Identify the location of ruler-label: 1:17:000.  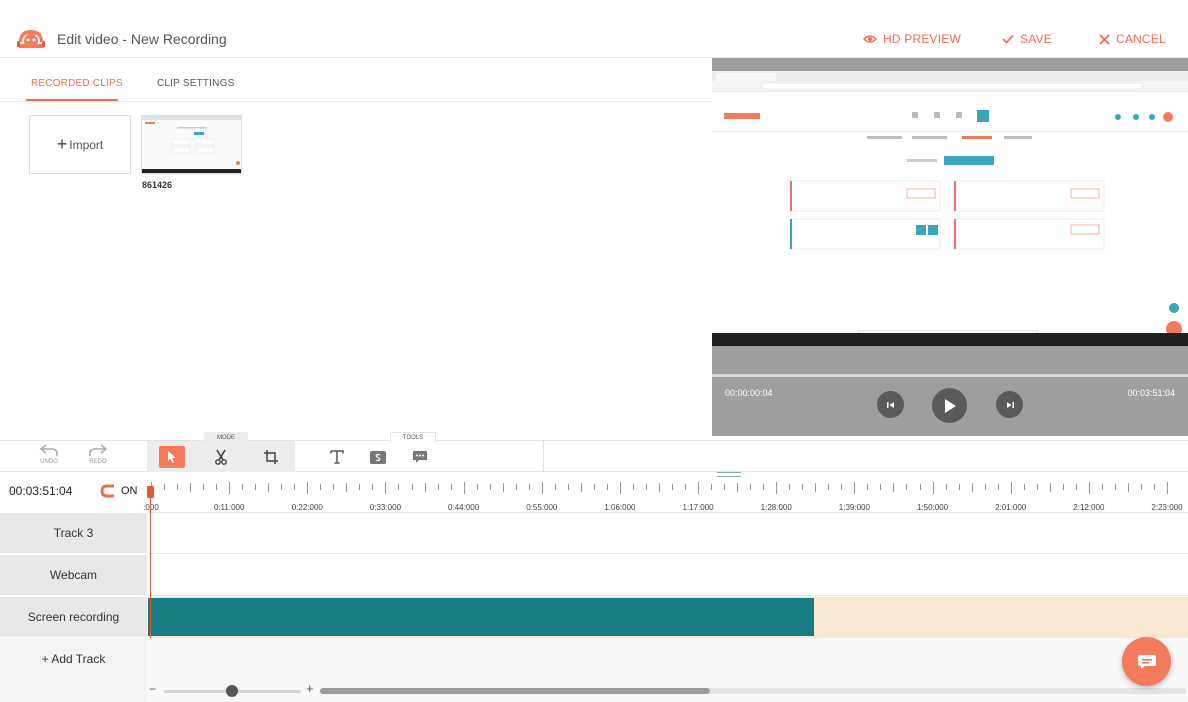
(698, 507).